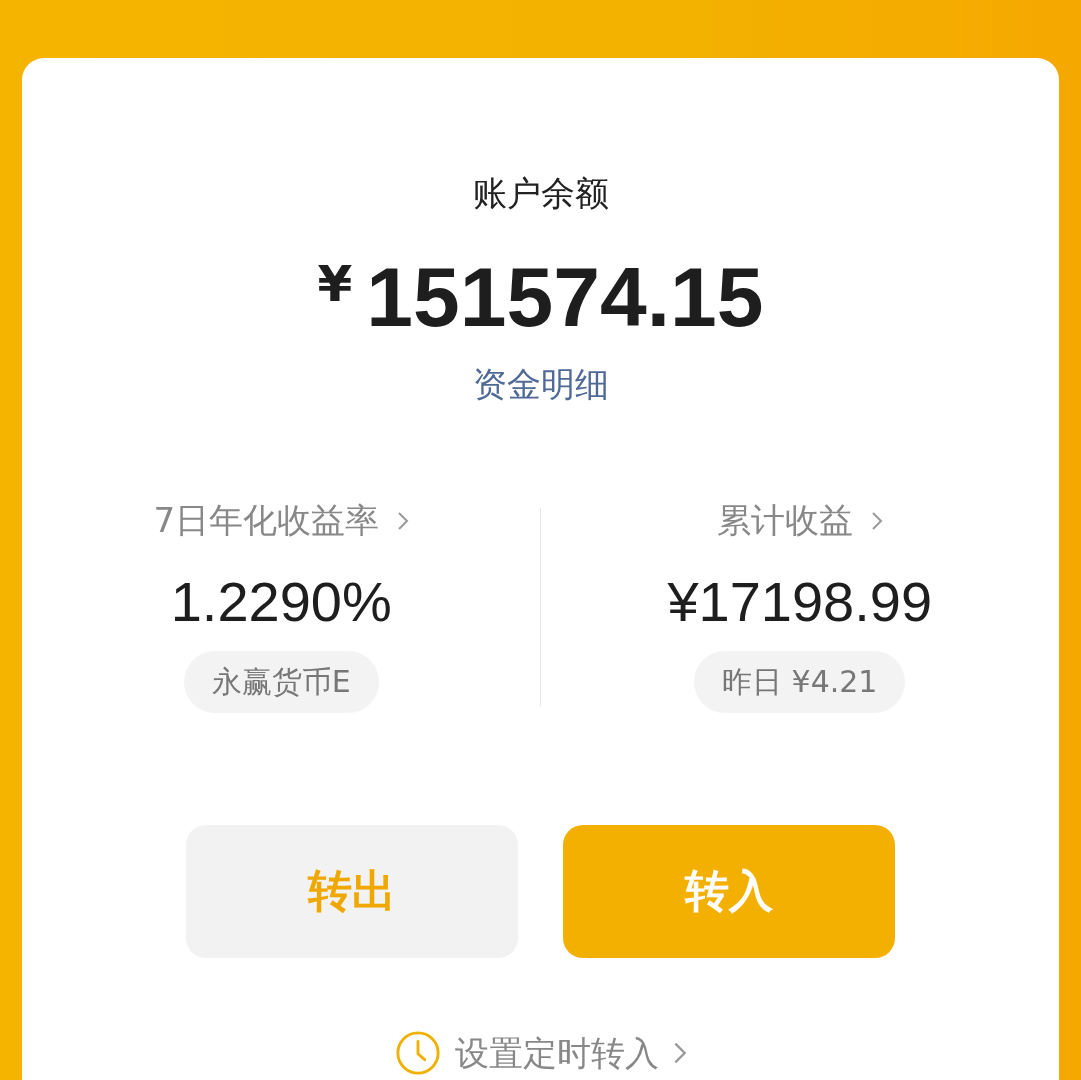 The image size is (1081, 1080). Describe the element at coordinates (540, 193) in the screenshot. I see `balance-label: 账户余额` at that location.